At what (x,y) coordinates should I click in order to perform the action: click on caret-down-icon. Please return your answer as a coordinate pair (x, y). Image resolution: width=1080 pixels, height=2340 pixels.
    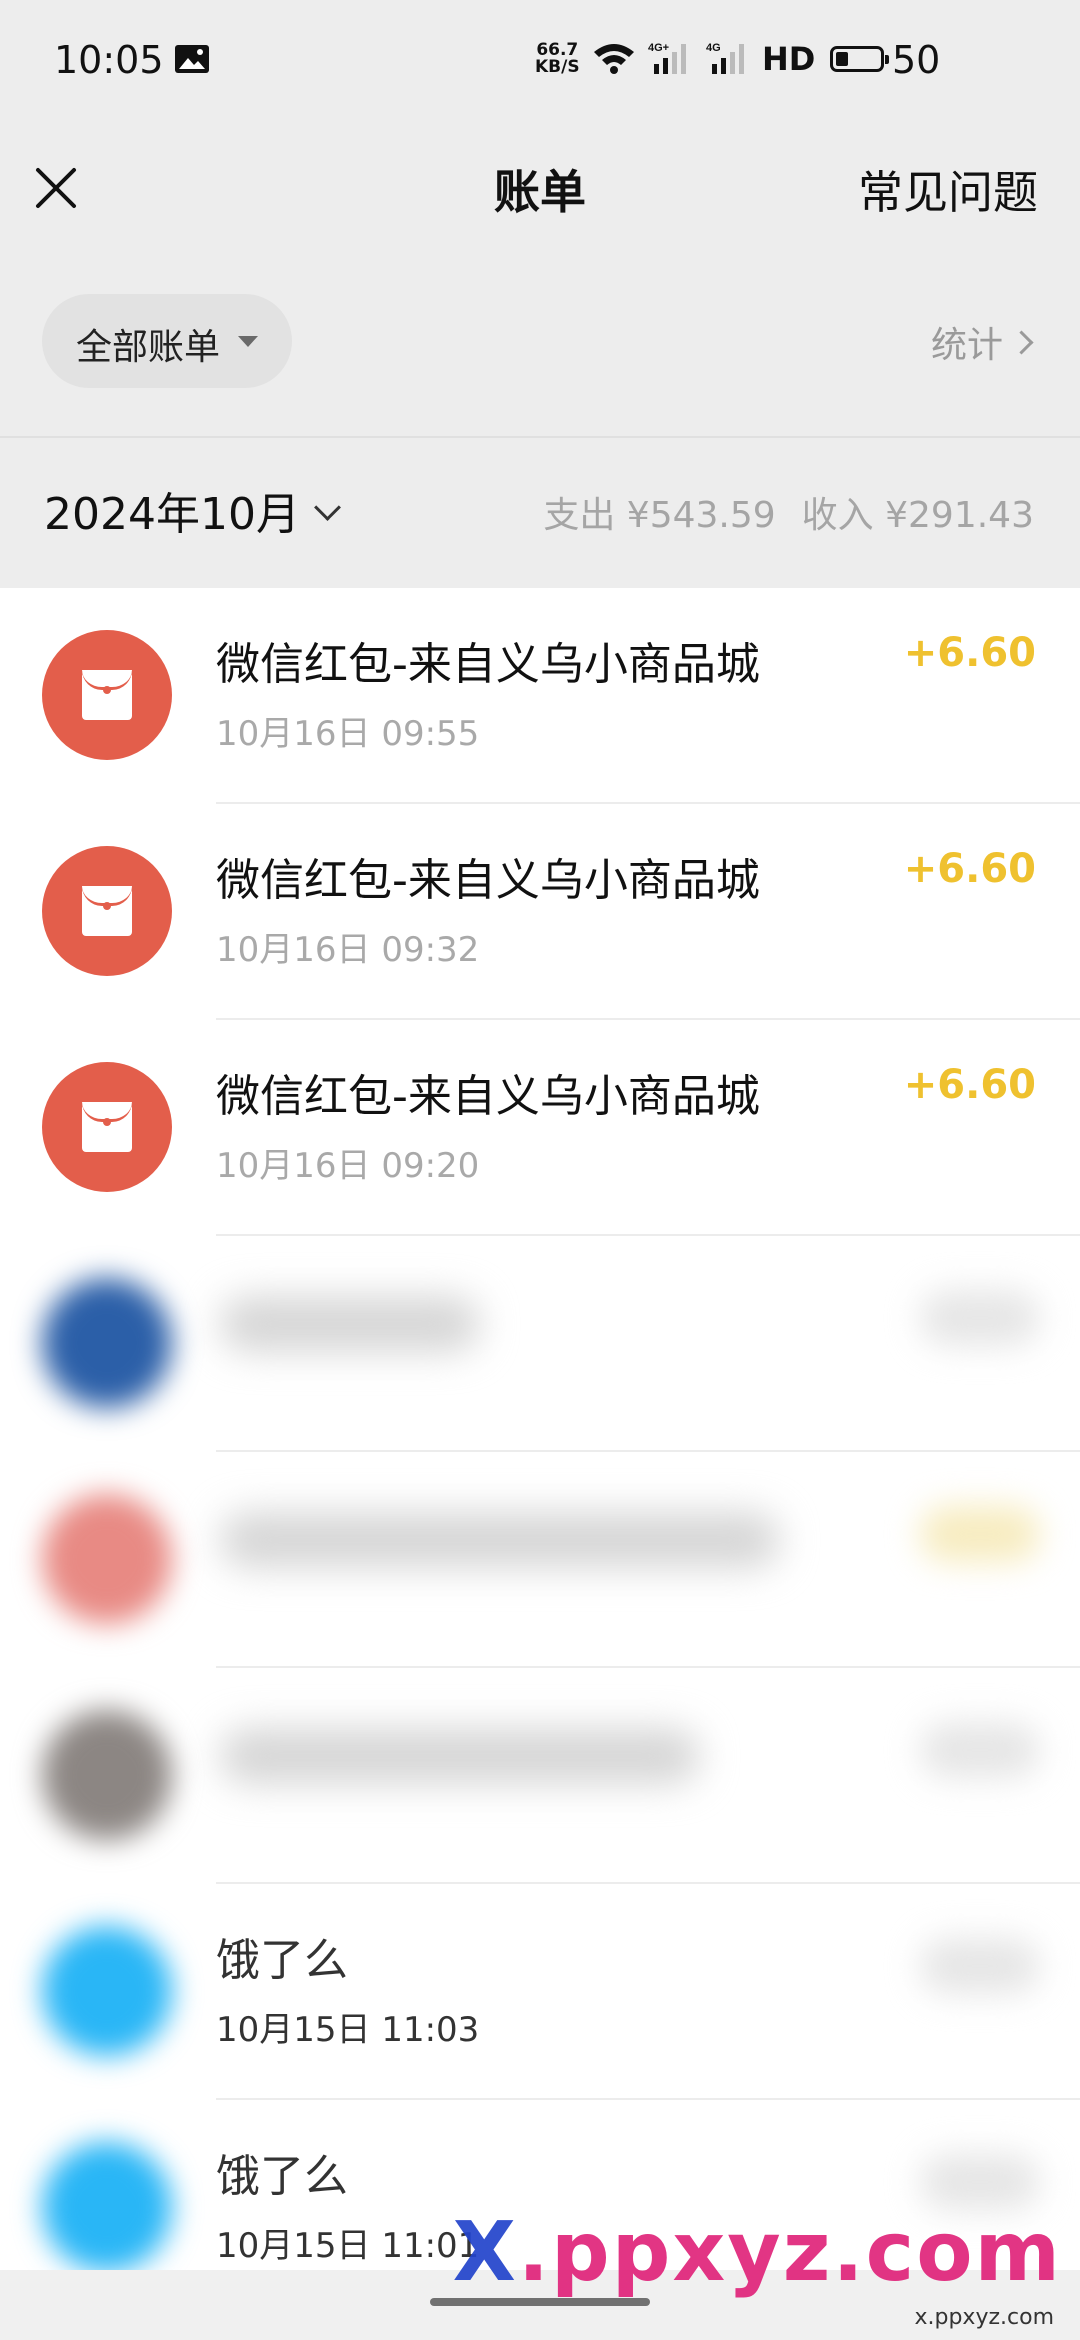
    Looking at the image, I should click on (248, 341).